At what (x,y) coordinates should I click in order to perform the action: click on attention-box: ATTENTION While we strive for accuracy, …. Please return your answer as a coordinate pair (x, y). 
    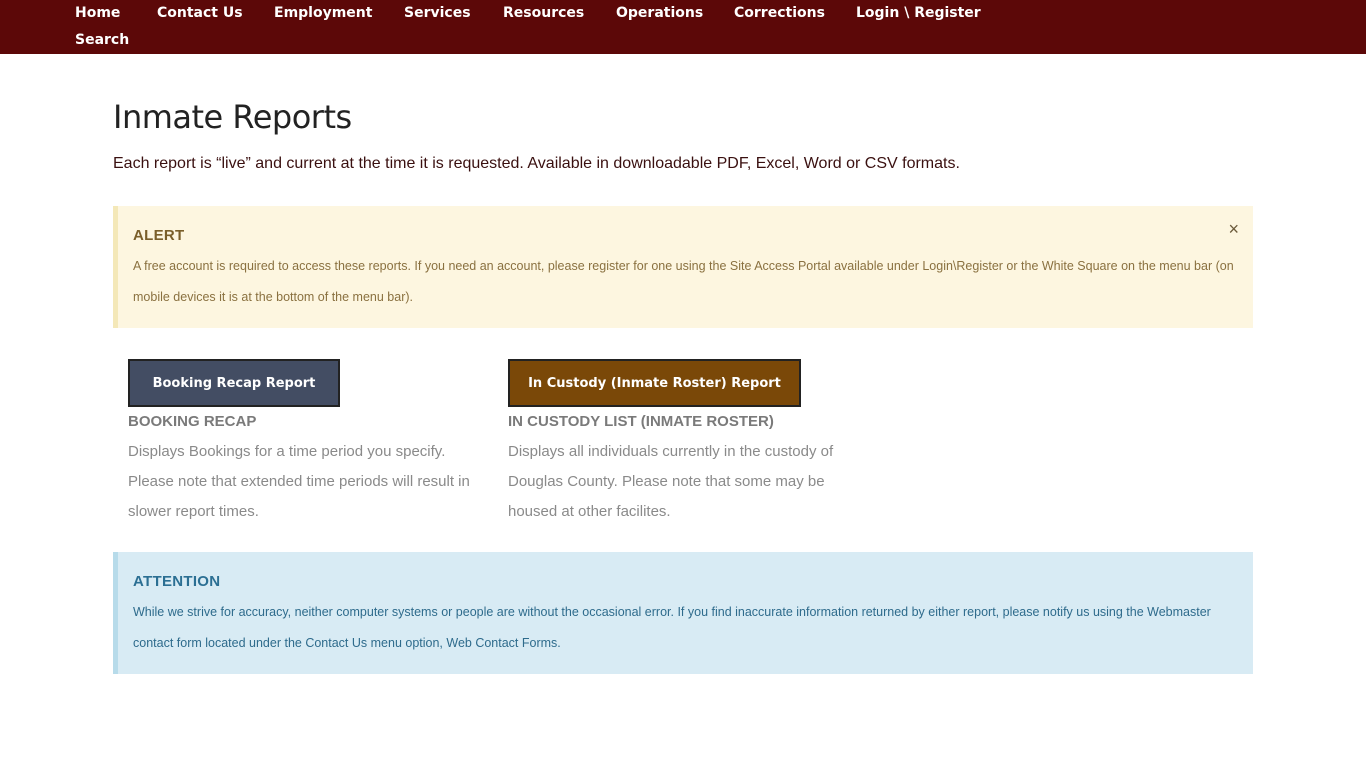
    Looking at the image, I should click on (683, 613).